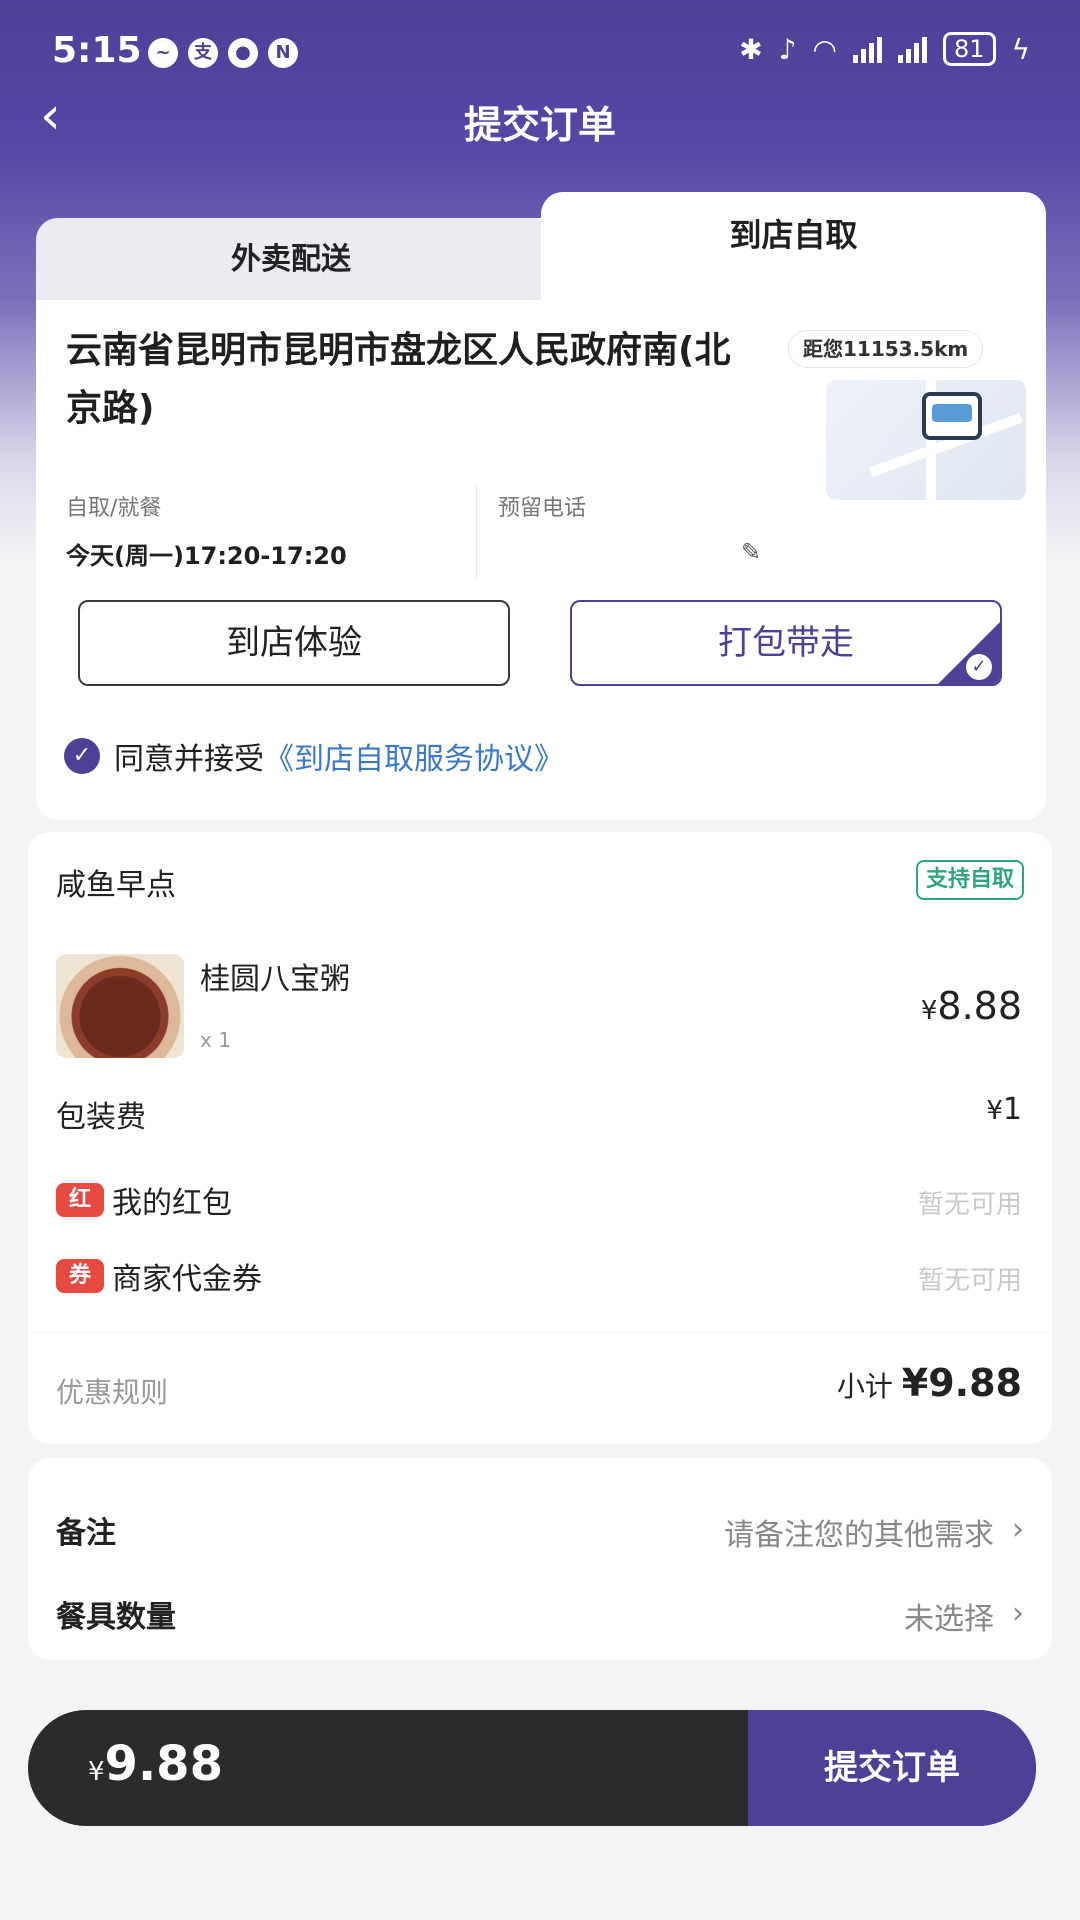 Image resolution: width=1080 pixels, height=1920 pixels. I want to click on packaging-fee-value: 1, so click(1012, 1109).